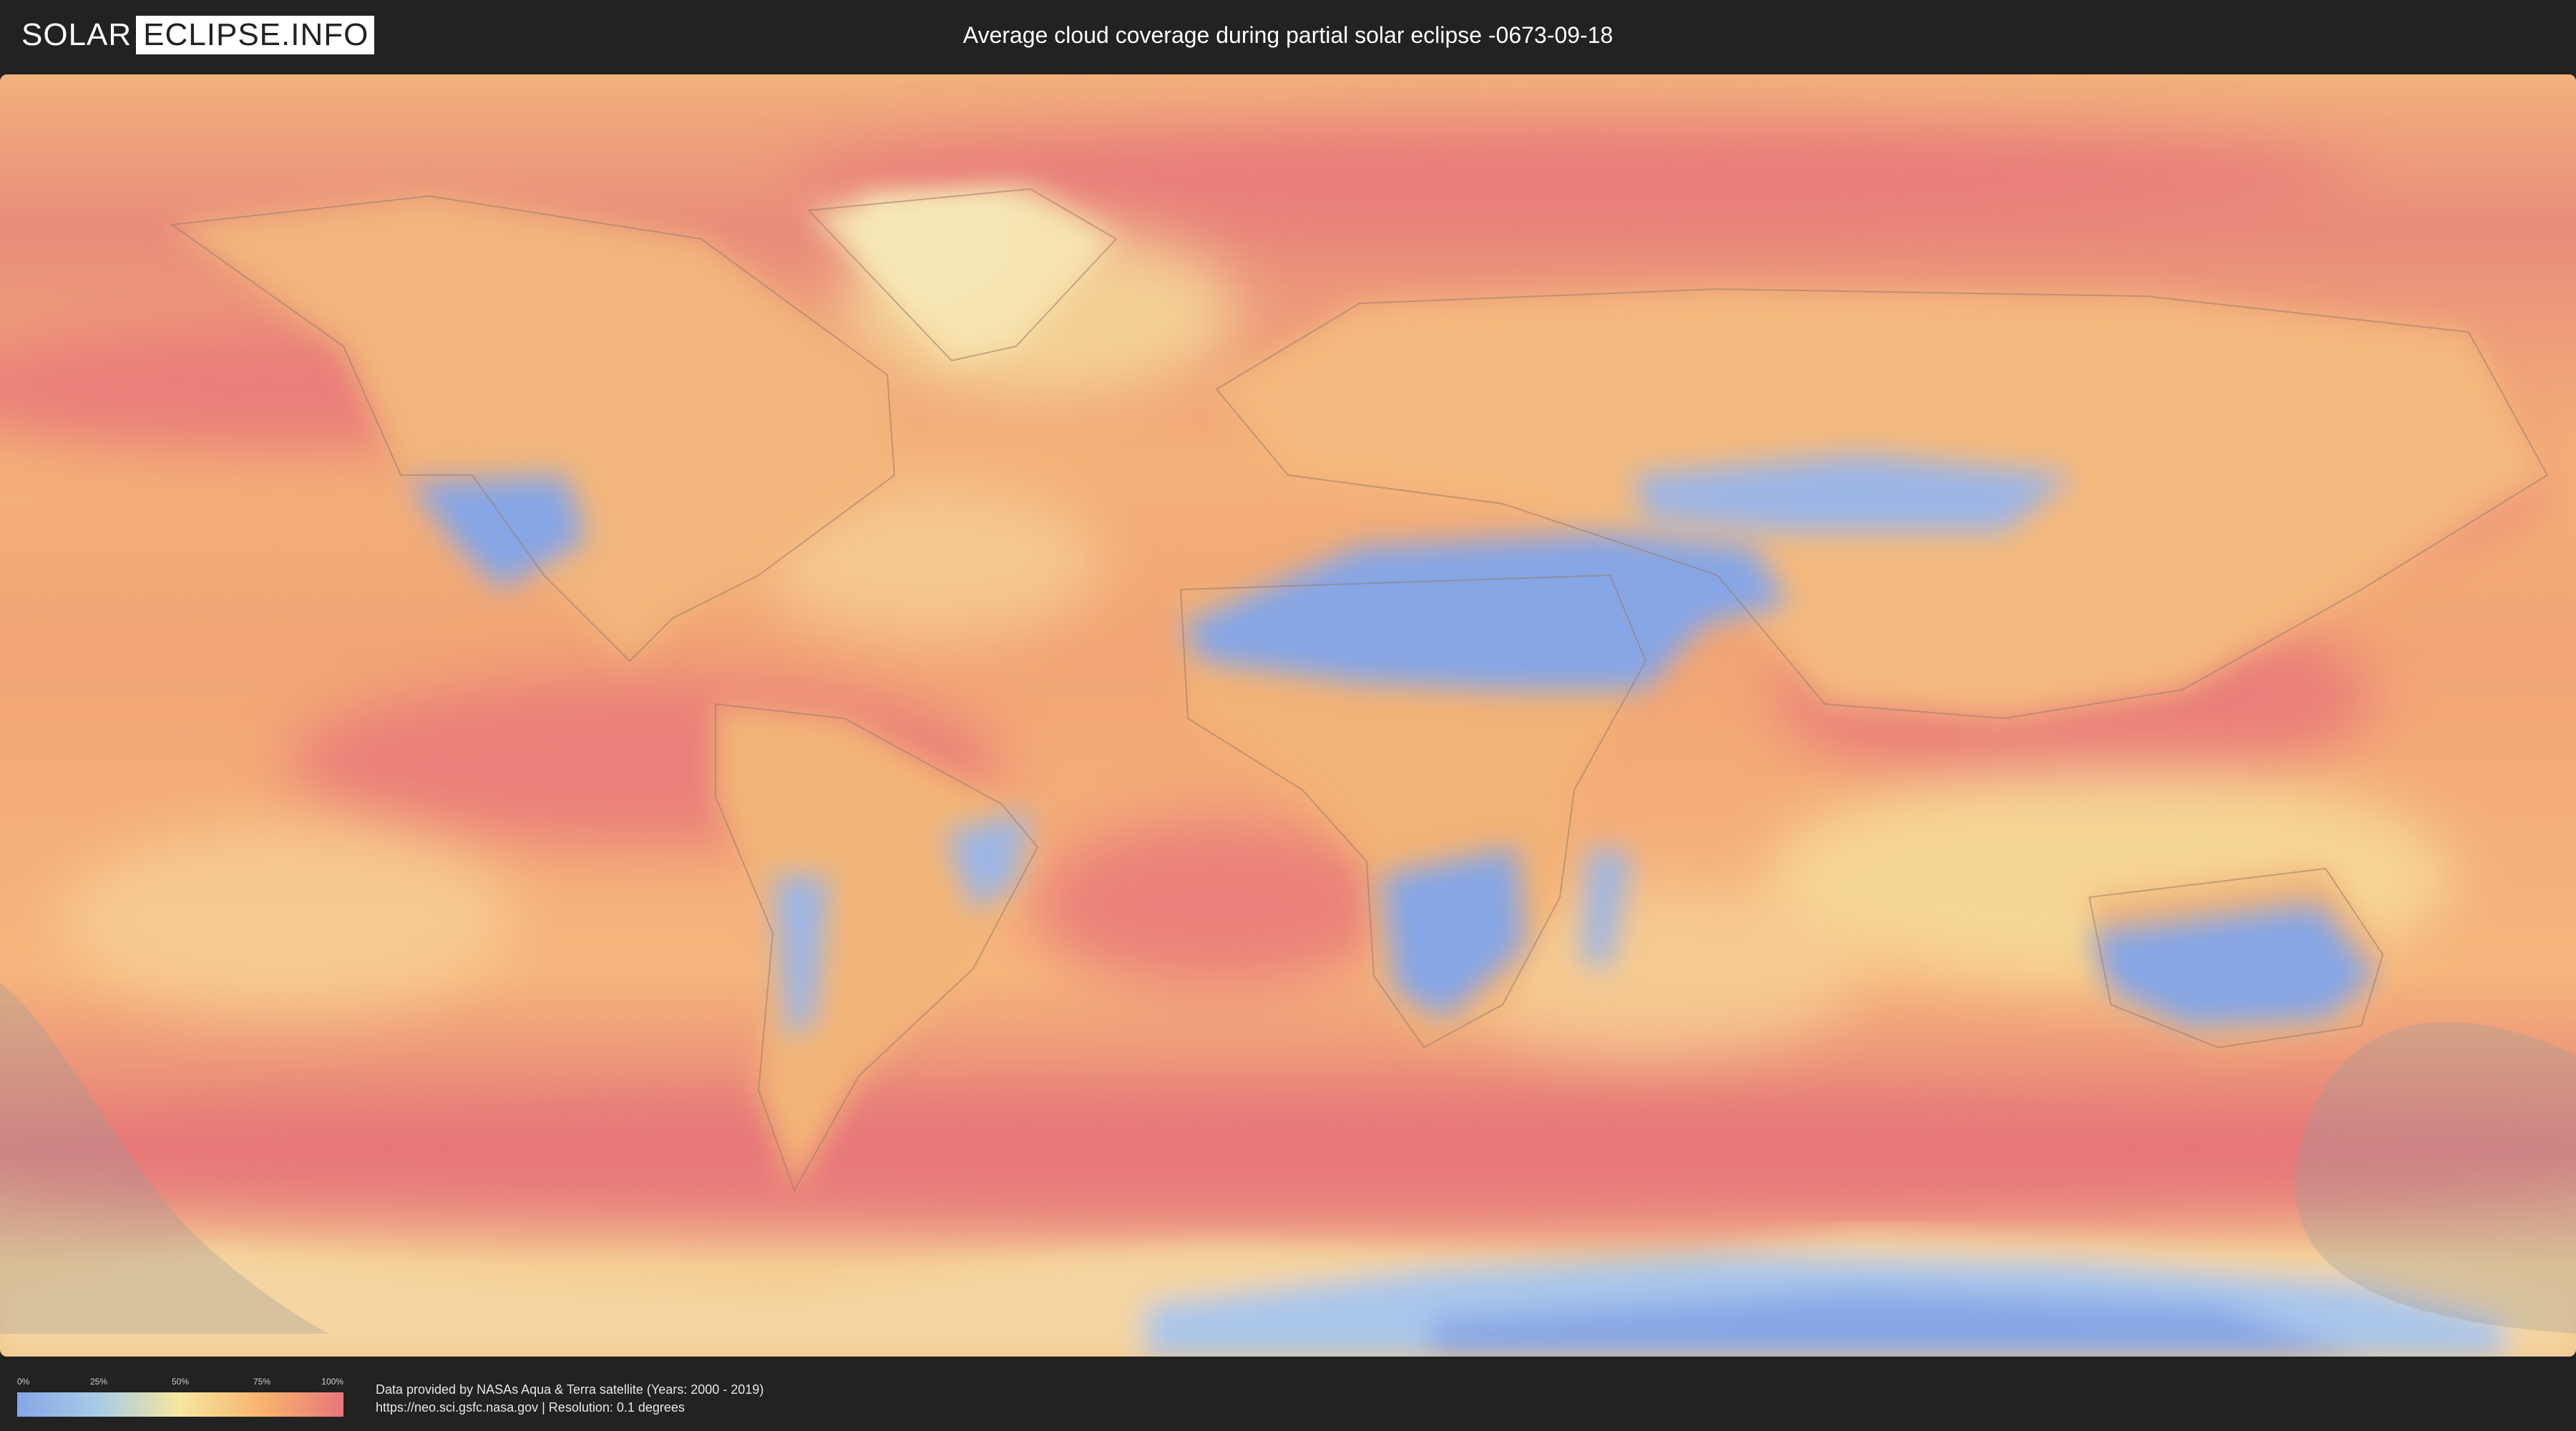 Image resolution: width=2576 pixels, height=1431 pixels. Describe the element at coordinates (180, 1404) in the screenshot. I see `legend-gradient-bar` at that location.